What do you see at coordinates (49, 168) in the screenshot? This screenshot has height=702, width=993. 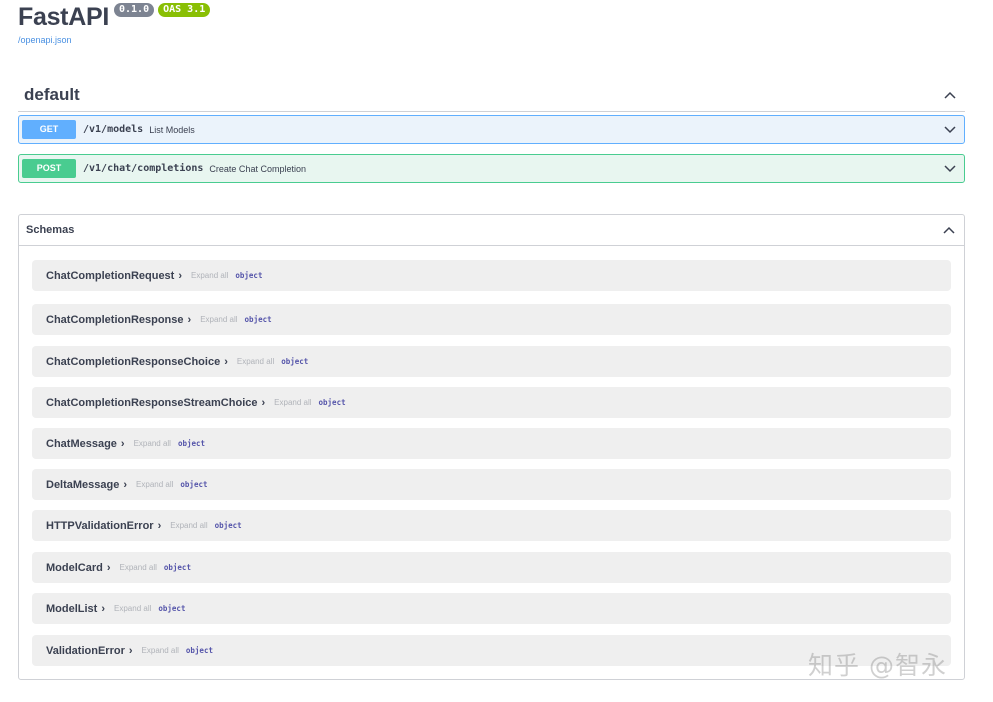 I see `method-badge: POST` at bounding box center [49, 168].